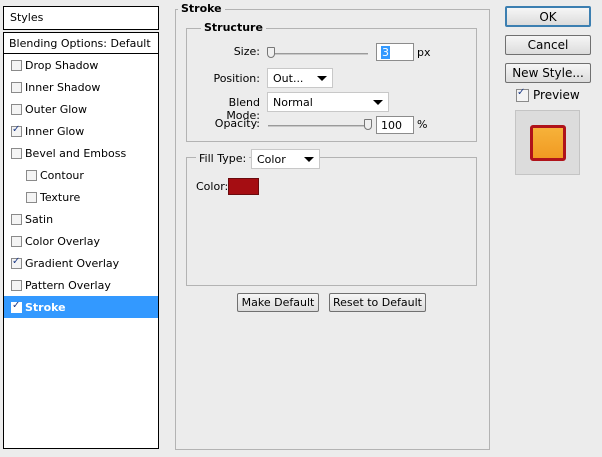 The image size is (602, 457). I want to click on style-checkbox-inner-glow, so click(16, 130).